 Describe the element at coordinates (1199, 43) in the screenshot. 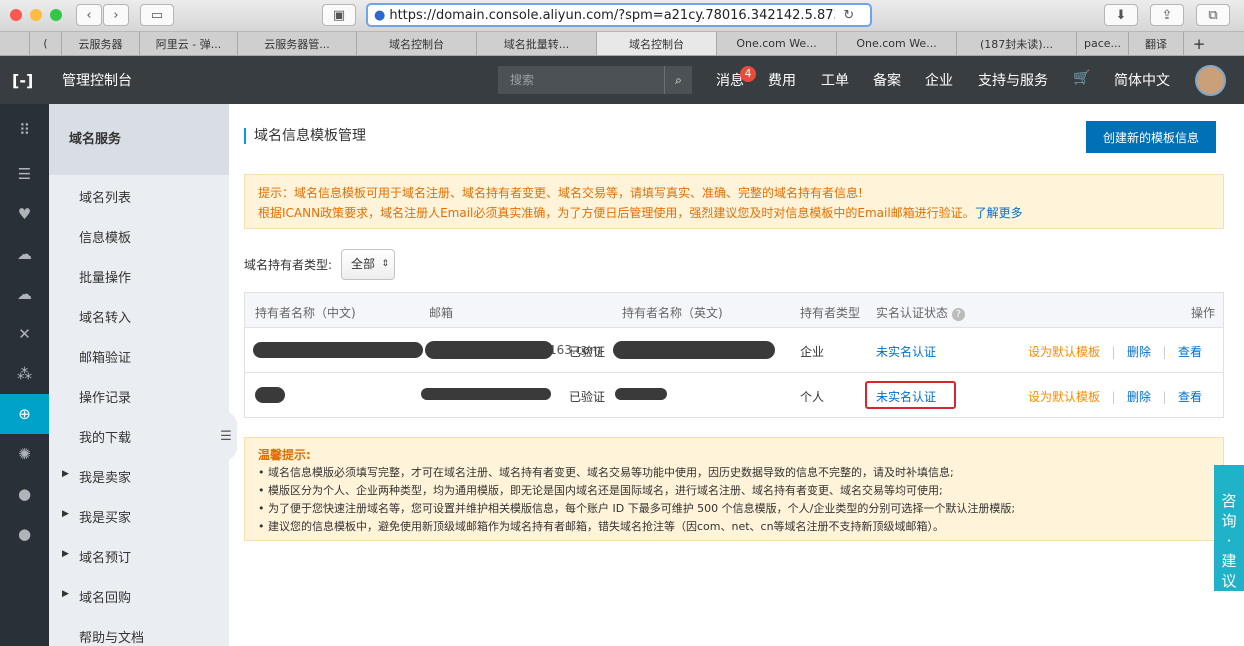

I see `new-tab-button: +` at that location.